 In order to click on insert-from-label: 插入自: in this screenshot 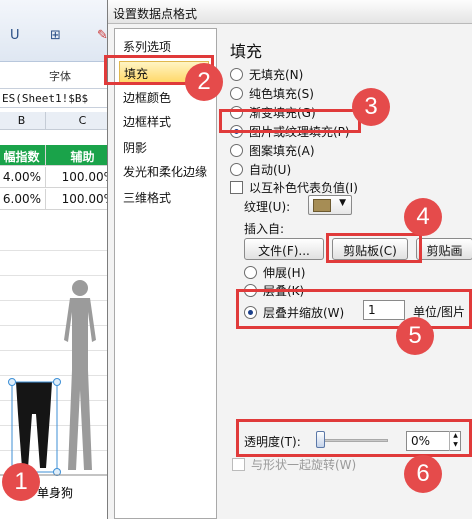, I will do `click(264, 229)`.